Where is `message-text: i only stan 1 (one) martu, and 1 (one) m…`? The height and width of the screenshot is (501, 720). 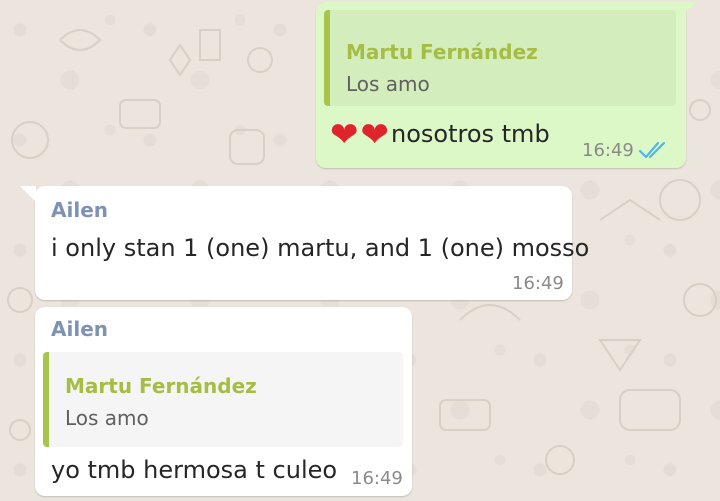
message-text: i only stan 1 (one) martu, and 1 (one) m… is located at coordinates (320, 248).